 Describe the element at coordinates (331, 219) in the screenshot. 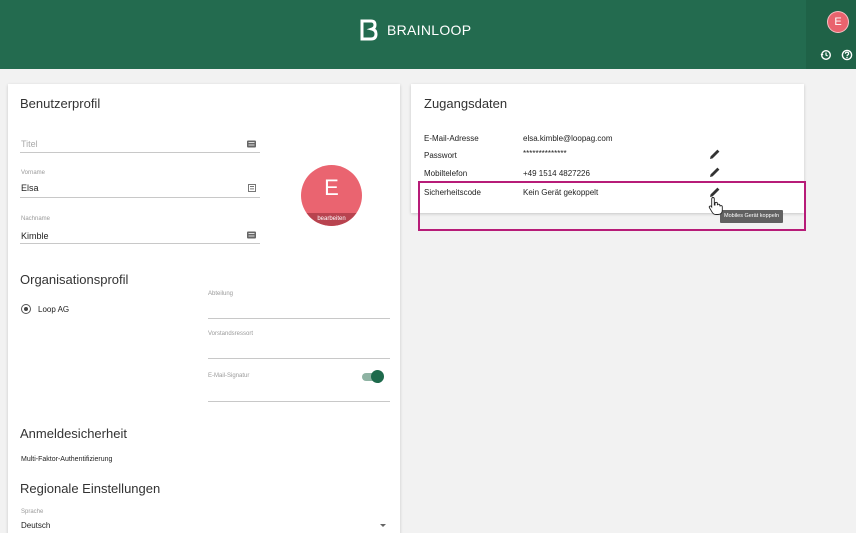

I see `avatar-edit-button: bearbeiten` at that location.